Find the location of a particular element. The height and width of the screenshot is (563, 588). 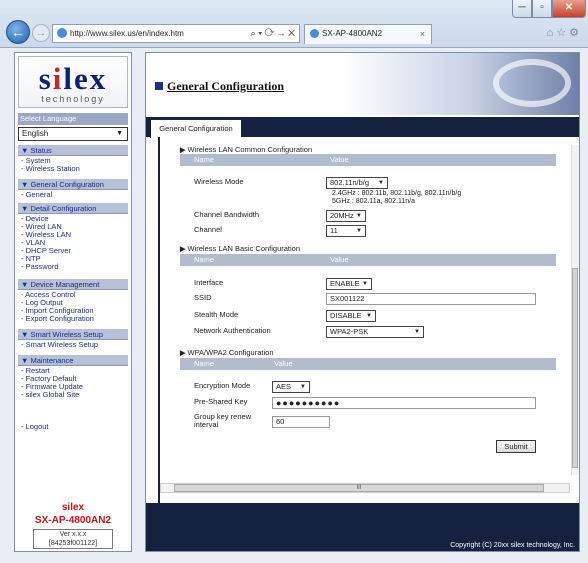

encryption-select: AES ▼ is located at coordinates (291, 387).